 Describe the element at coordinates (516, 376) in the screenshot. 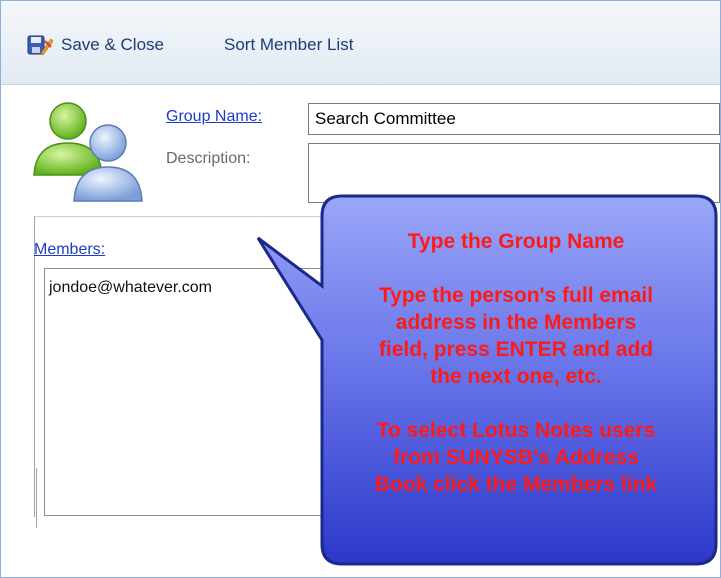

I see `callout-line: the next one, etc.` at that location.